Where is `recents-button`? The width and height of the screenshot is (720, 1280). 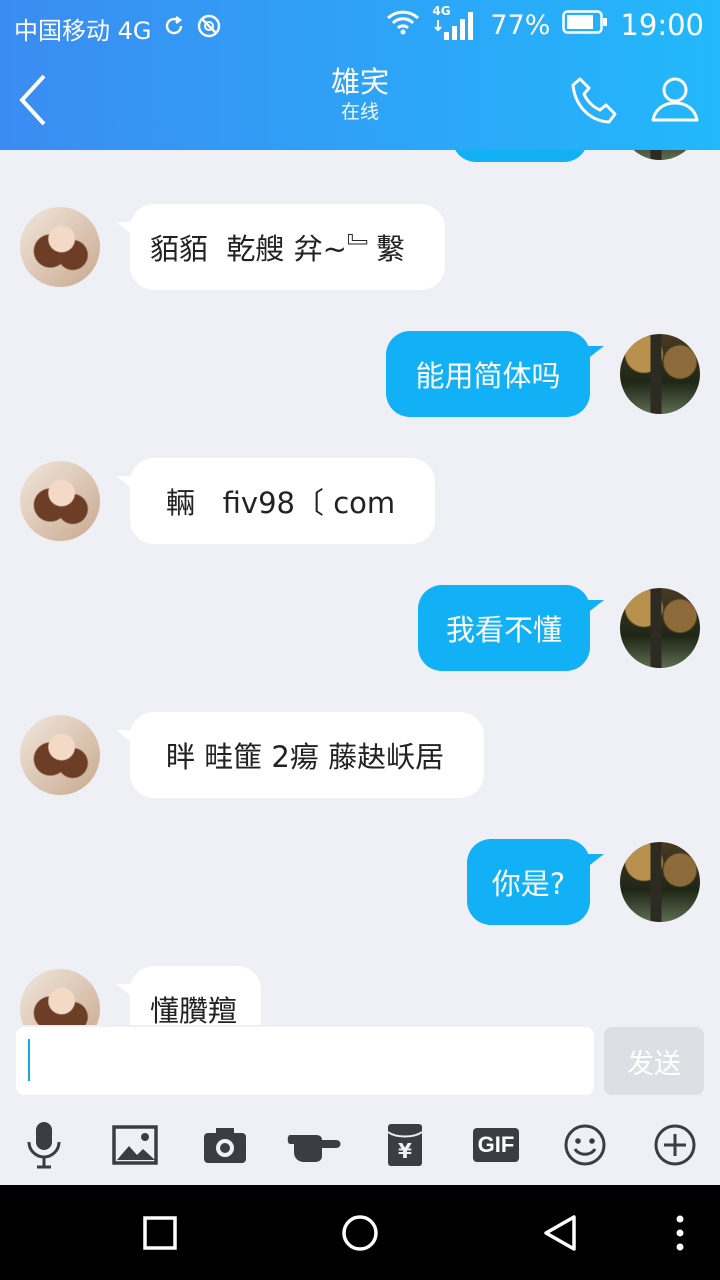 recents-button is located at coordinates (160, 1235).